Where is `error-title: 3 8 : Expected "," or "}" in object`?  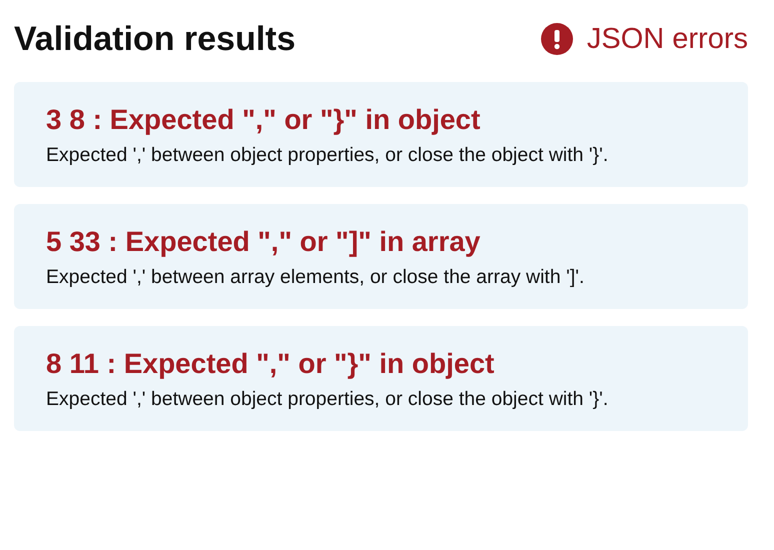
error-title: 3 8 : Expected "," or "}" in object is located at coordinates (264, 120).